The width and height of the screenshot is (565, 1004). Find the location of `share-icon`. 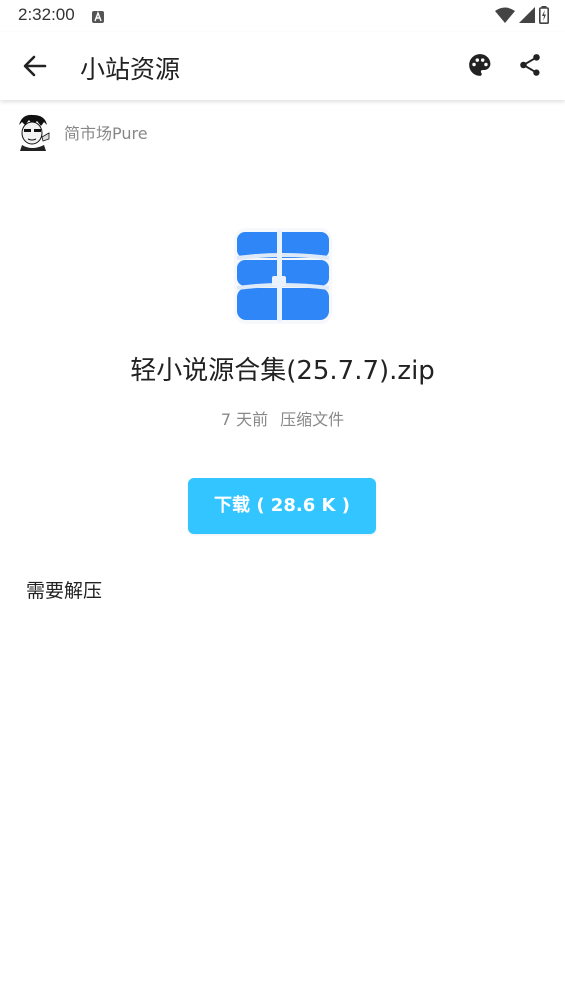

share-icon is located at coordinates (530, 65).